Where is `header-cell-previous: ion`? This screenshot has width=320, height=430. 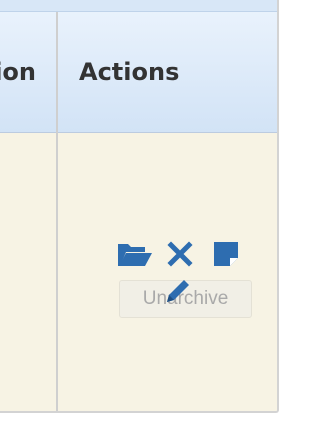 header-cell-previous: ion is located at coordinates (28, 75).